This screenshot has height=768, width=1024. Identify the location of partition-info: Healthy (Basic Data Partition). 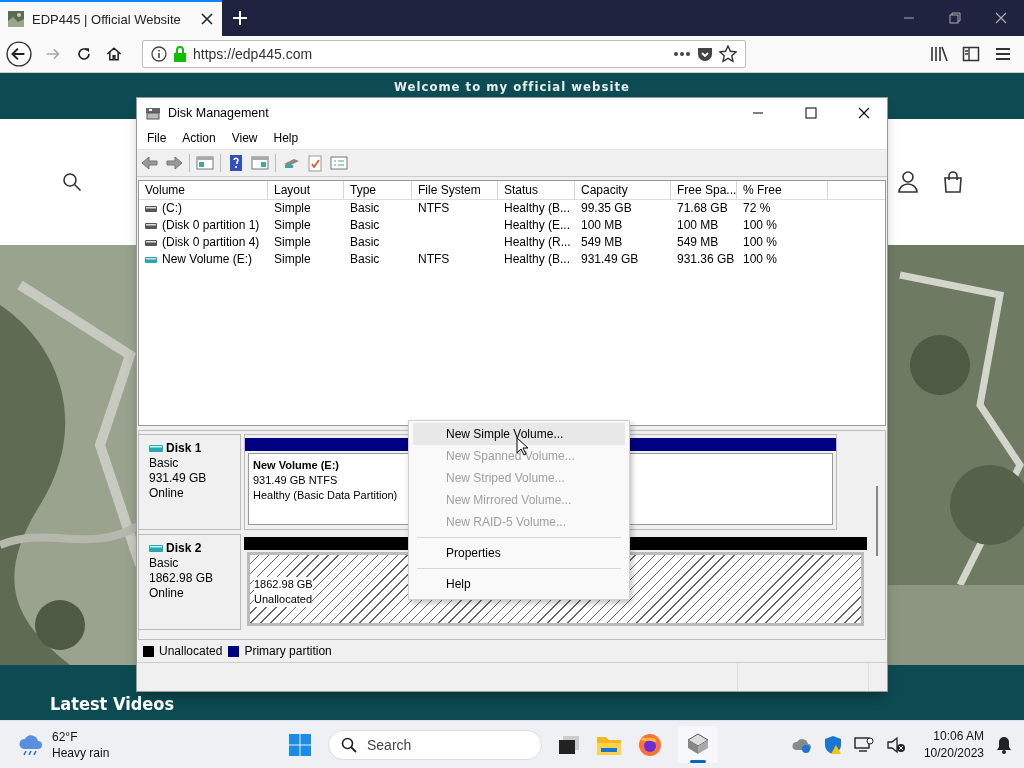
(325, 495).